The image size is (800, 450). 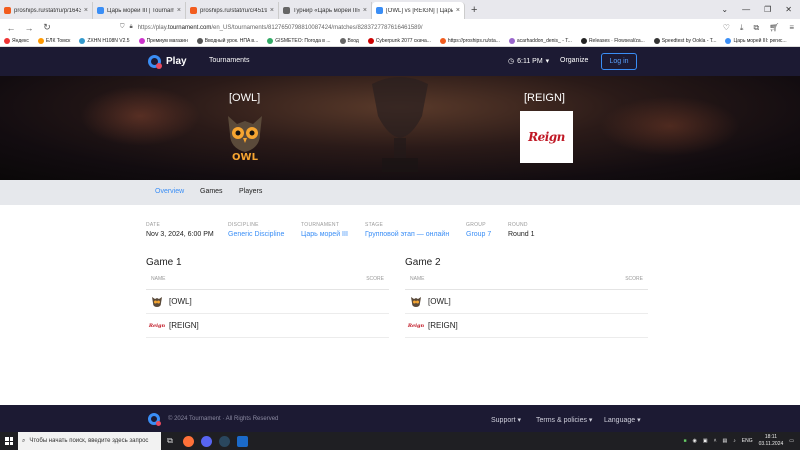 What do you see at coordinates (564, 420) in the screenshot?
I see `terms-dropdown: Terms & policies ▾` at bounding box center [564, 420].